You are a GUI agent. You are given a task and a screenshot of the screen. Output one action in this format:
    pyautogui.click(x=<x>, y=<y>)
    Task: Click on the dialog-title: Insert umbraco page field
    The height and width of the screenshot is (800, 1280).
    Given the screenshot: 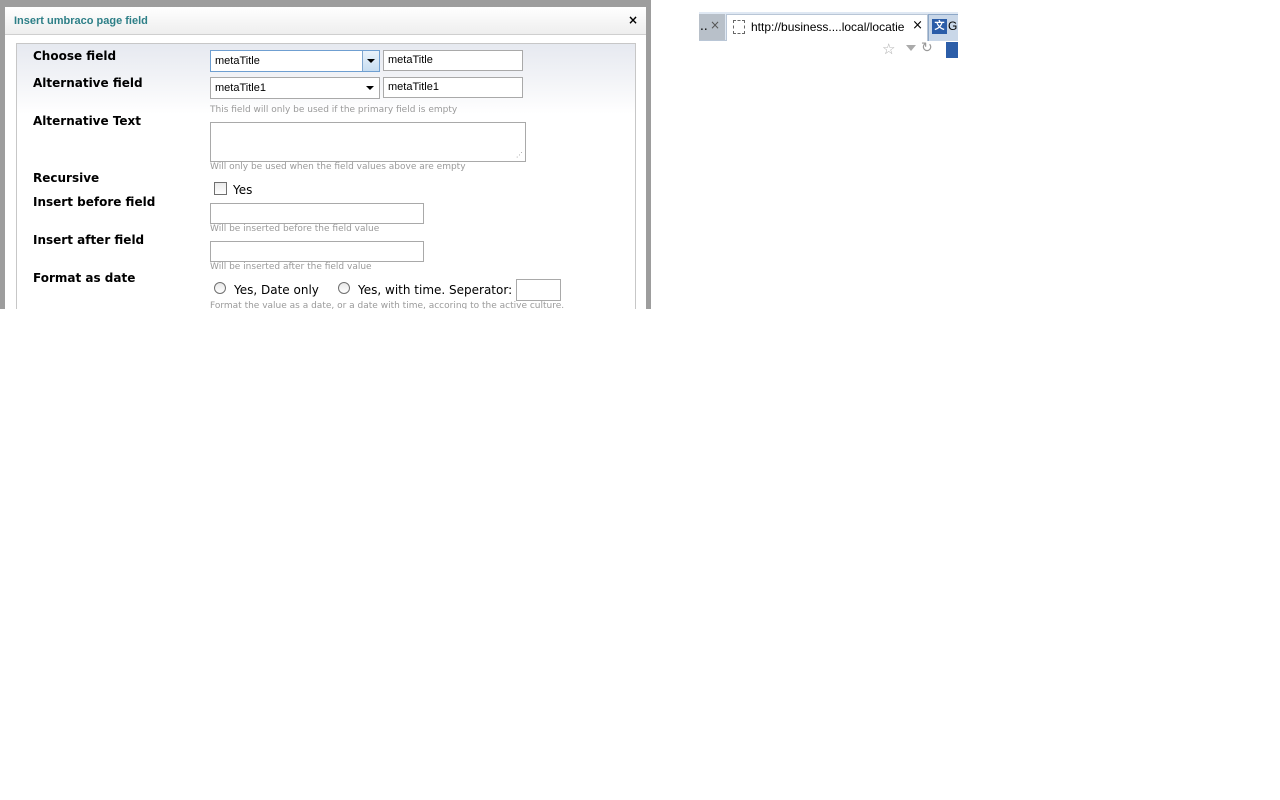 What is the action you would take?
    pyautogui.click(x=81, y=21)
    